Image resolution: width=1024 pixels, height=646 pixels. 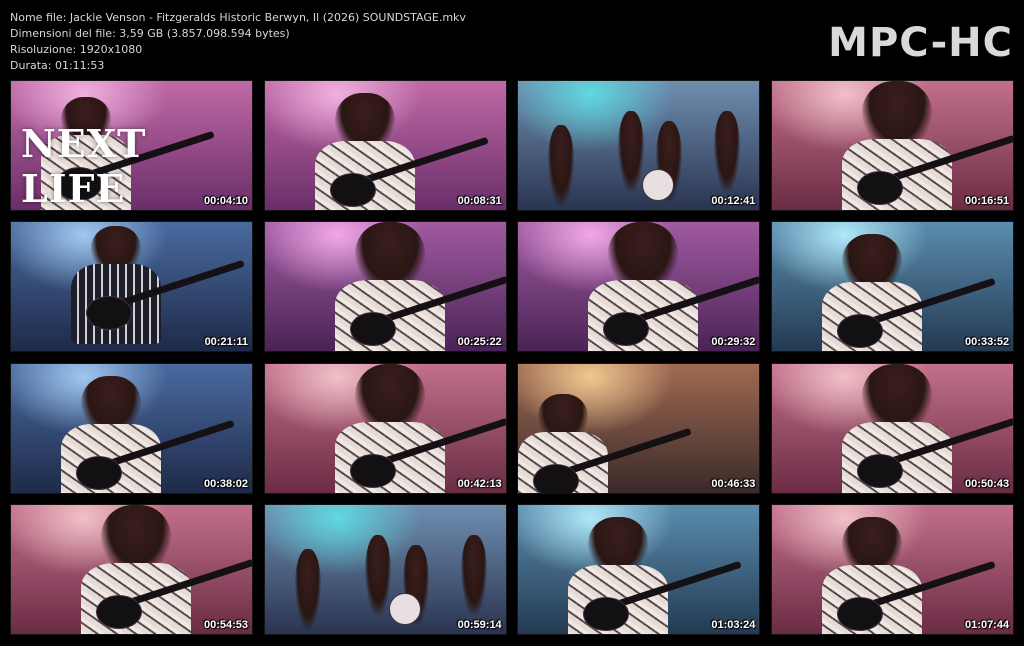 I want to click on thumbnail-timestamp: 00:54:53, so click(x=225, y=624).